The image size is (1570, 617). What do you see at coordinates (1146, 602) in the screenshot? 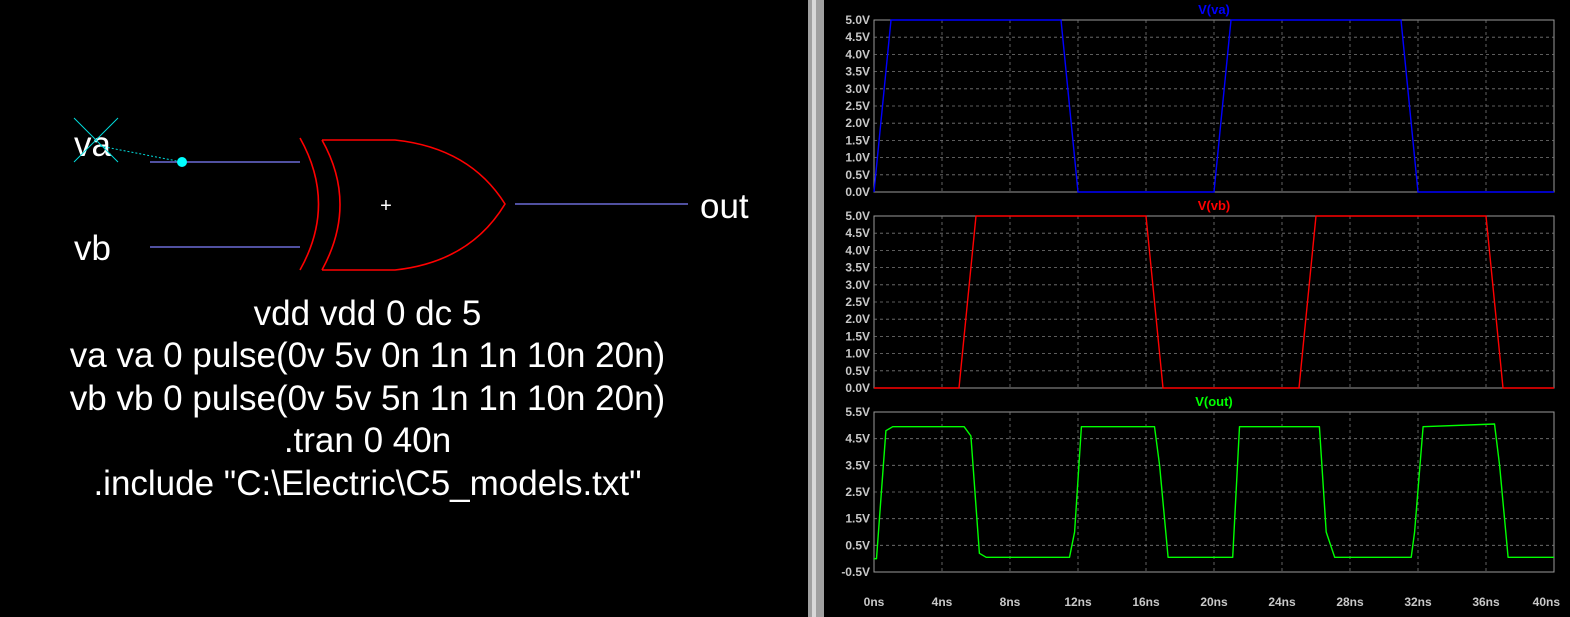
I see `x-tick-label: 16ns` at bounding box center [1146, 602].